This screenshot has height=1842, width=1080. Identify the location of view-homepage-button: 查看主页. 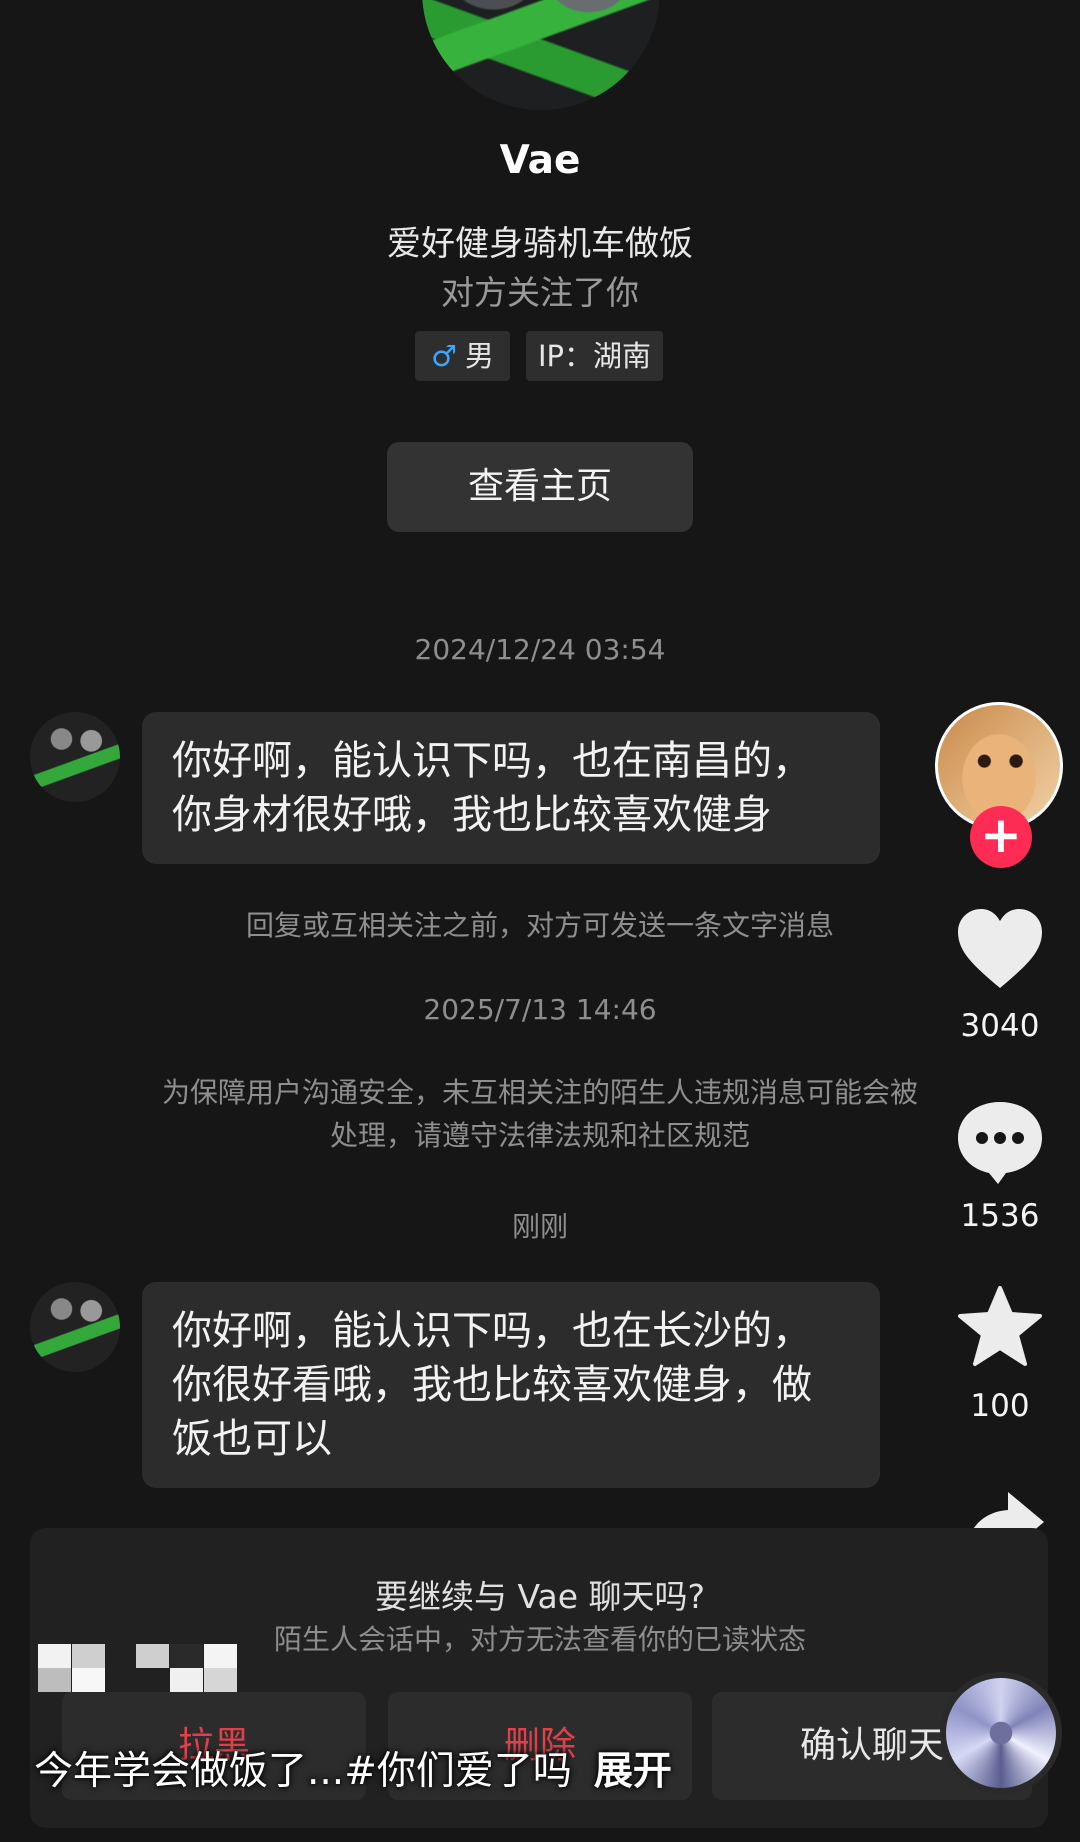
(540, 487).